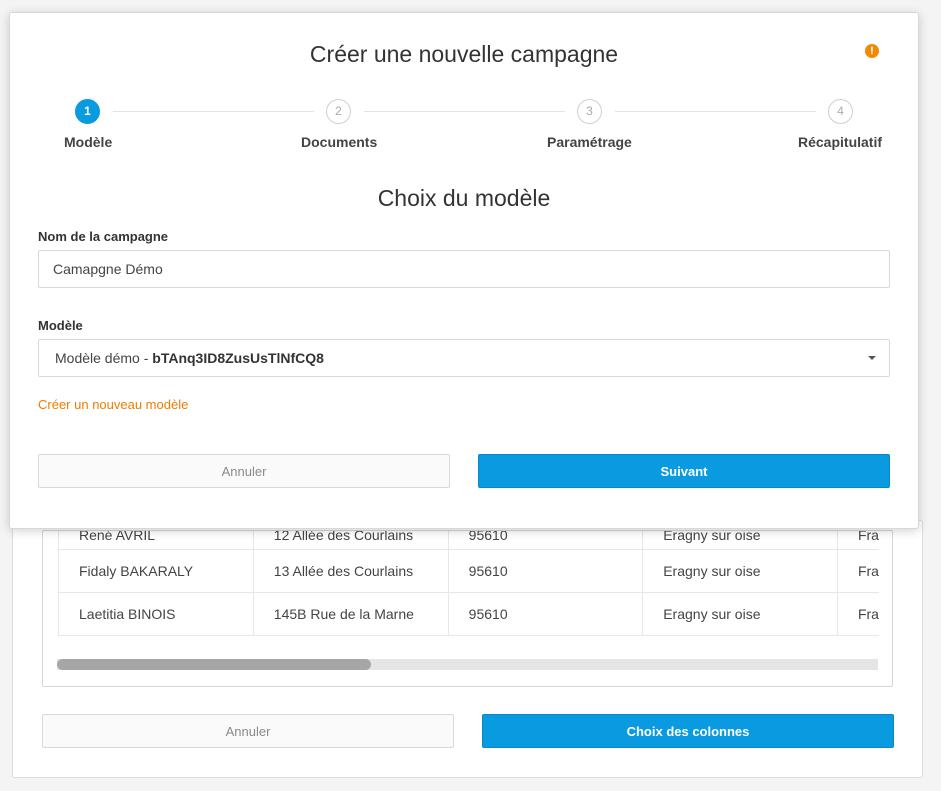 This screenshot has width=941, height=791. Describe the element at coordinates (464, 54) in the screenshot. I see `modal-title: Créer une nouvelle campagne` at that location.